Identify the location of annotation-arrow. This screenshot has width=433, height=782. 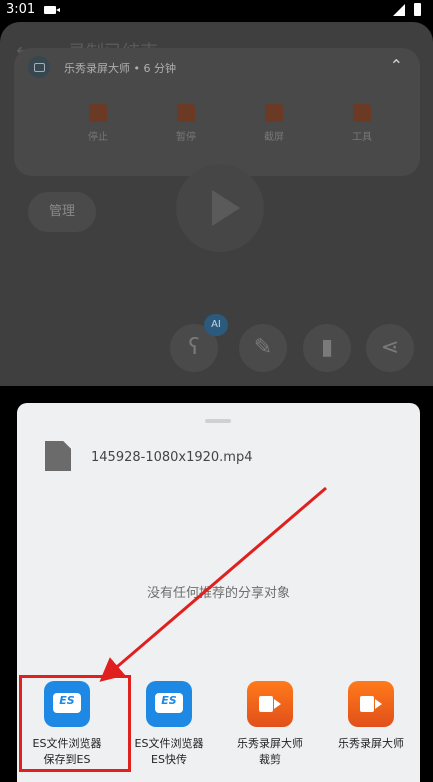
(213, 584).